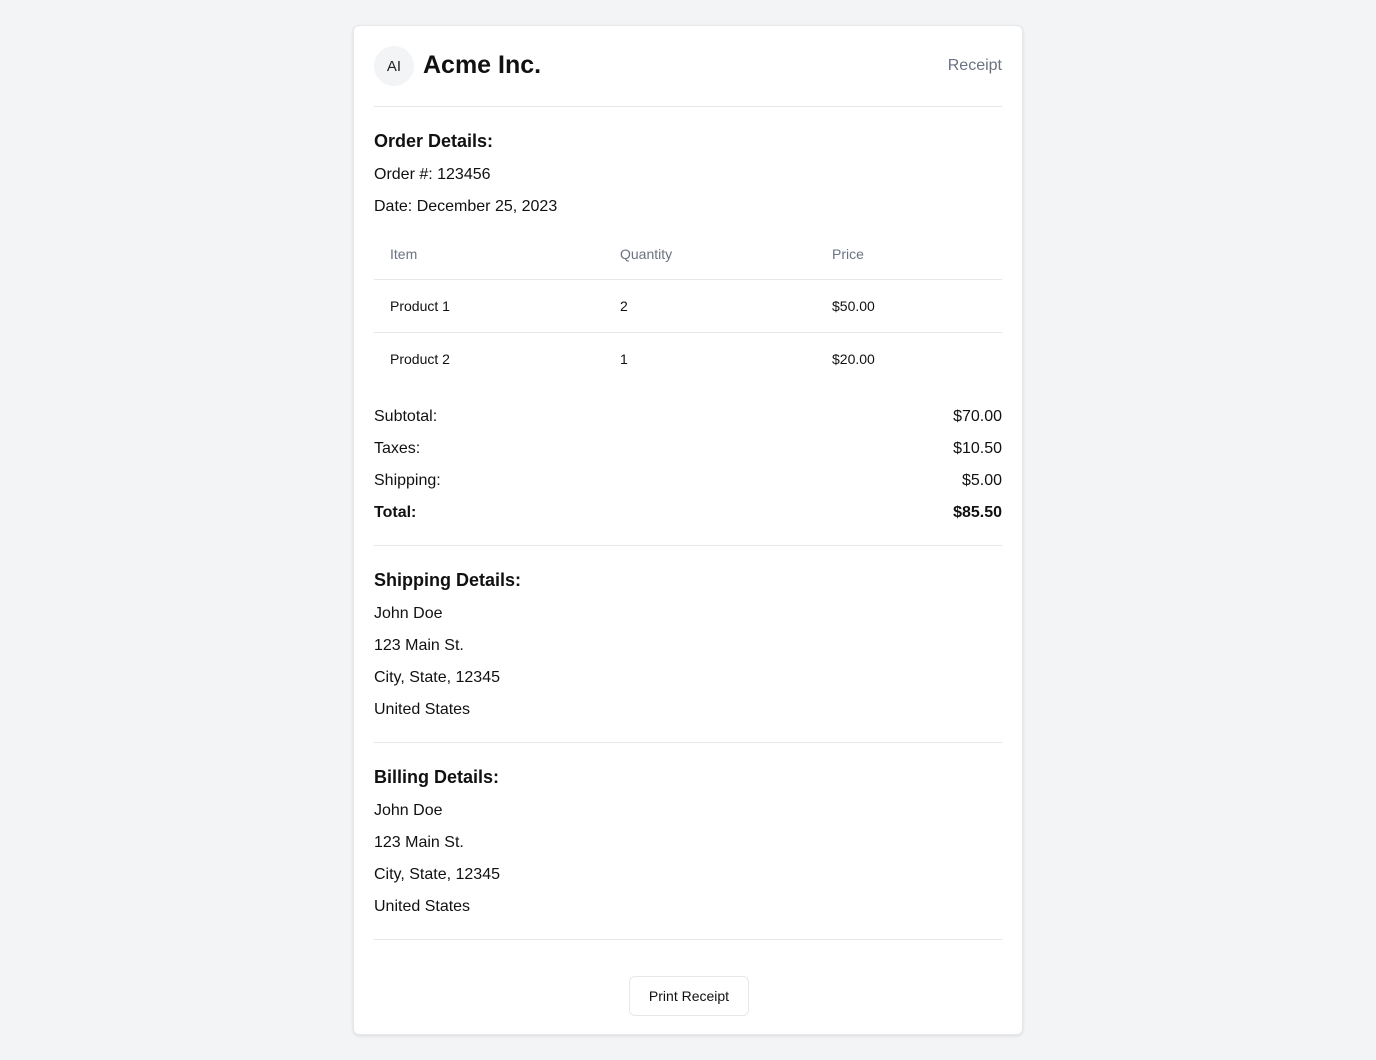  I want to click on subtotal-label: Subtotal:, so click(406, 416).